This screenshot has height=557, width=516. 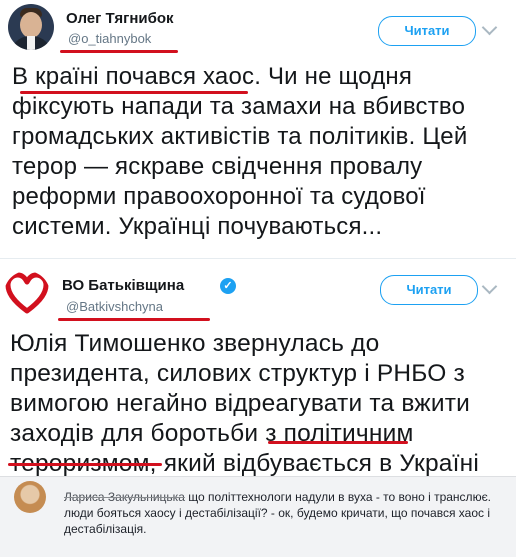 What do you see at coordinates (123, 285) in the screenshot?
I see `author-name: ВО Батьківщина` at bounding box center [123, 285].